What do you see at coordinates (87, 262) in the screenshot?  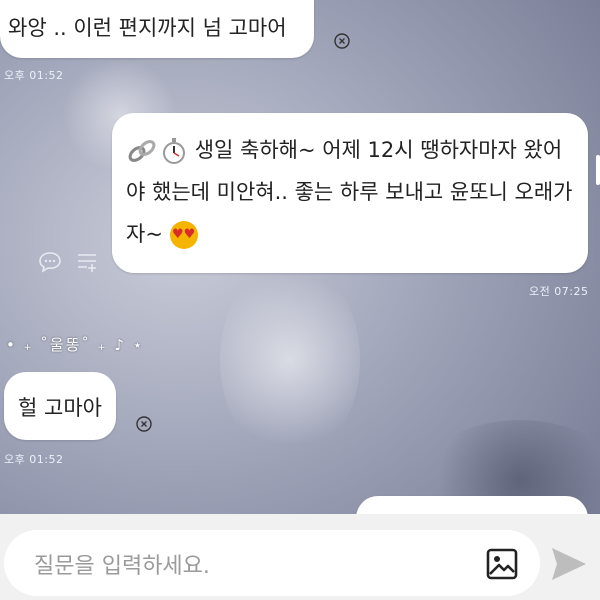 I see `list-add-icon` at bounding box center [87, 262].